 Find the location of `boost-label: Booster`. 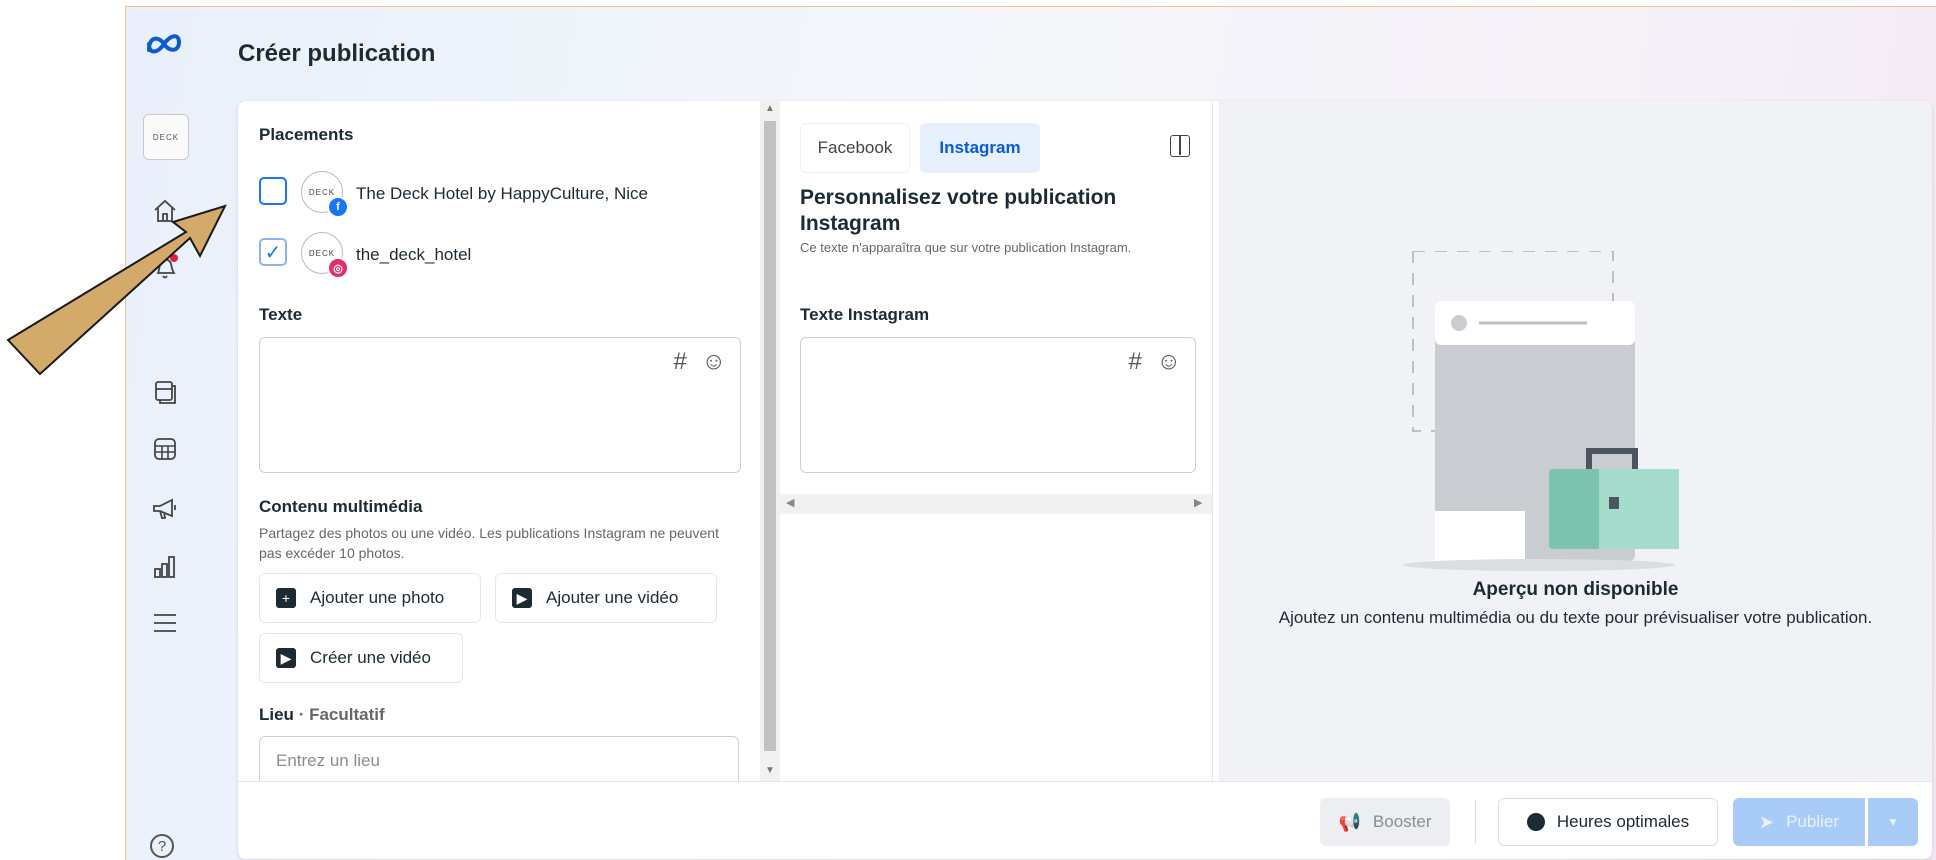

boost-label: Booster is located at coordinates (1402, 821).